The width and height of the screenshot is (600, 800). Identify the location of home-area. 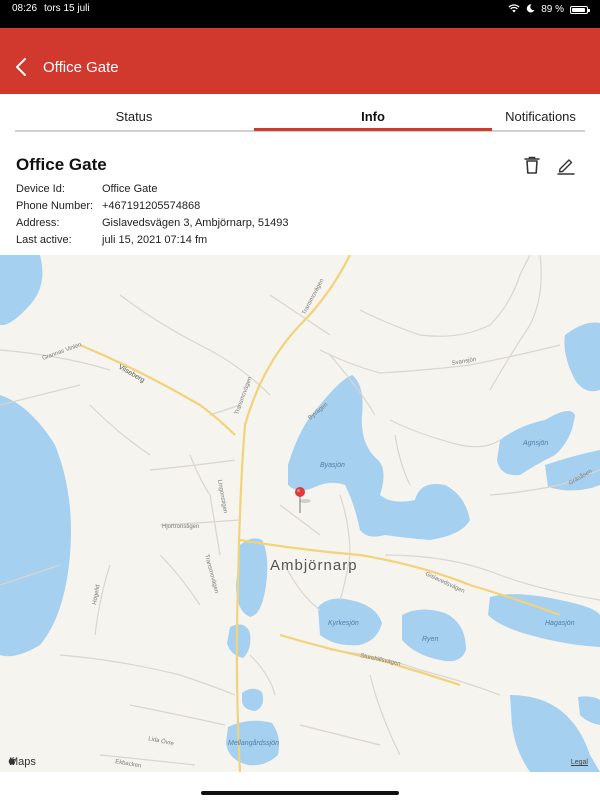
(300, 786).